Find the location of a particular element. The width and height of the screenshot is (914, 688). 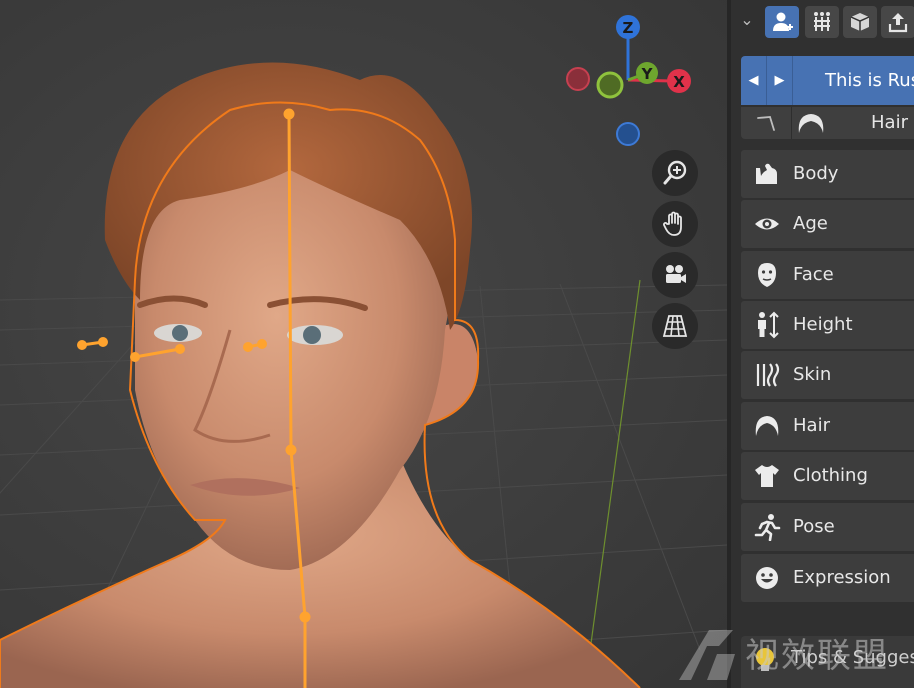

category-label: Height is located at coordinates (823, 324).